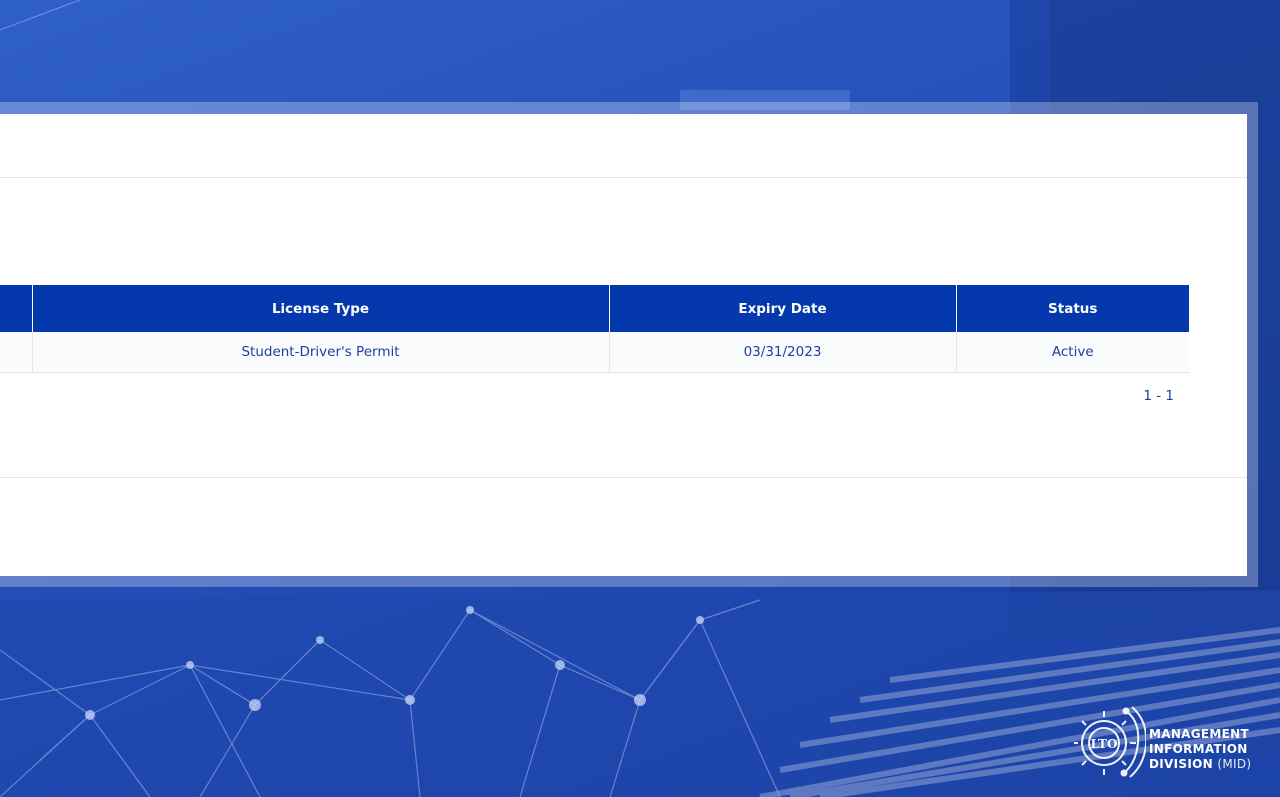 This screenshot has width=1280, height=797. I want to click on logo-line-information: INFORMATION, so click(1198, 749).